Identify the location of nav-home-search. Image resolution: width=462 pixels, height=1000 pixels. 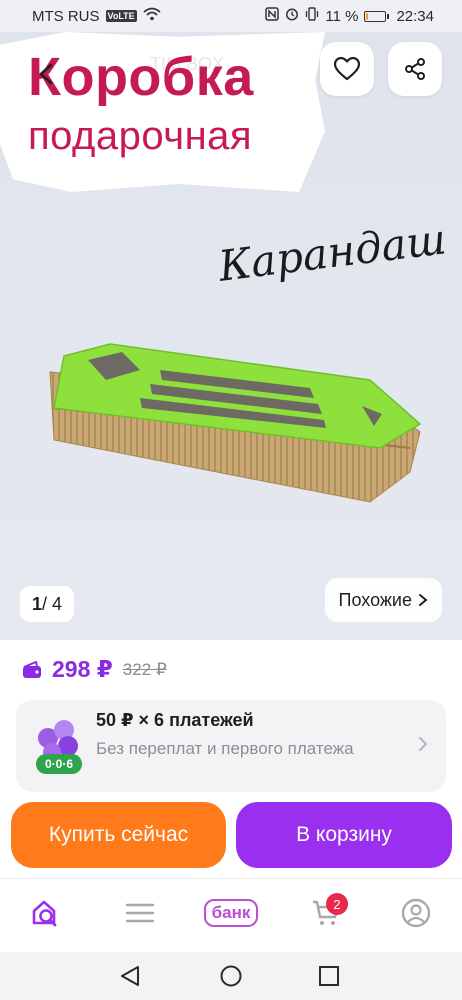
(46, 913).